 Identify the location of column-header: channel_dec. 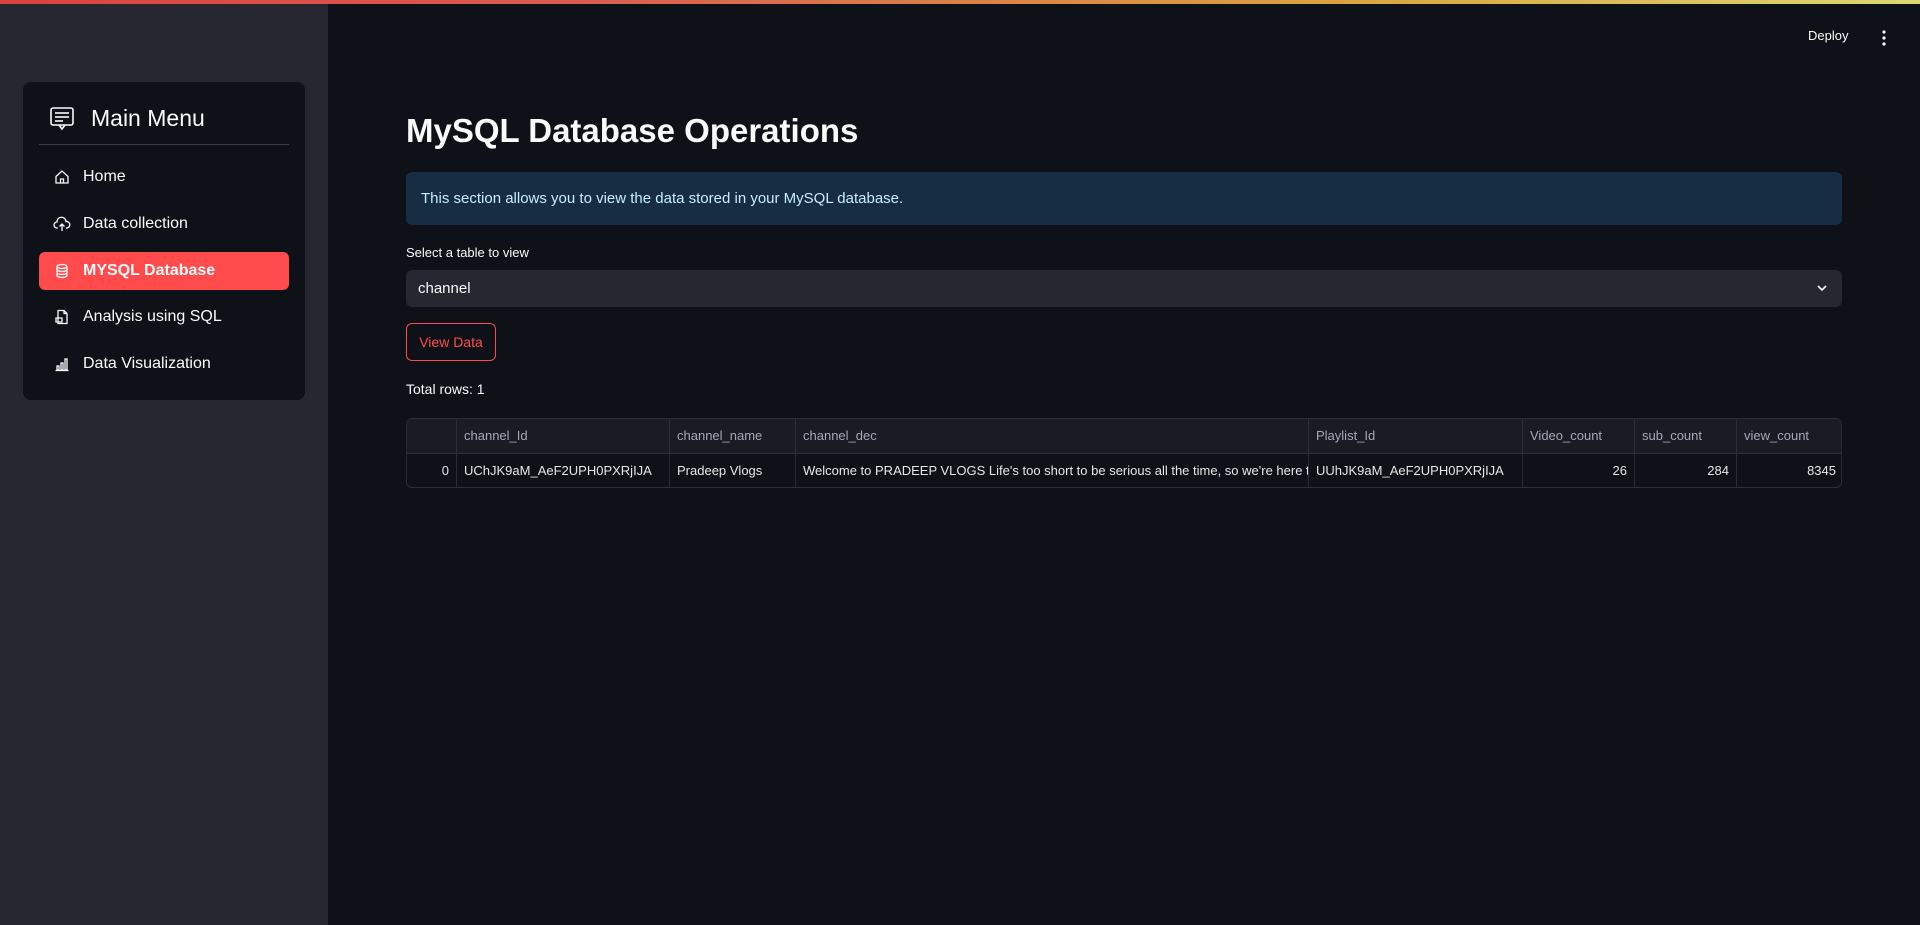
(1052, 436).